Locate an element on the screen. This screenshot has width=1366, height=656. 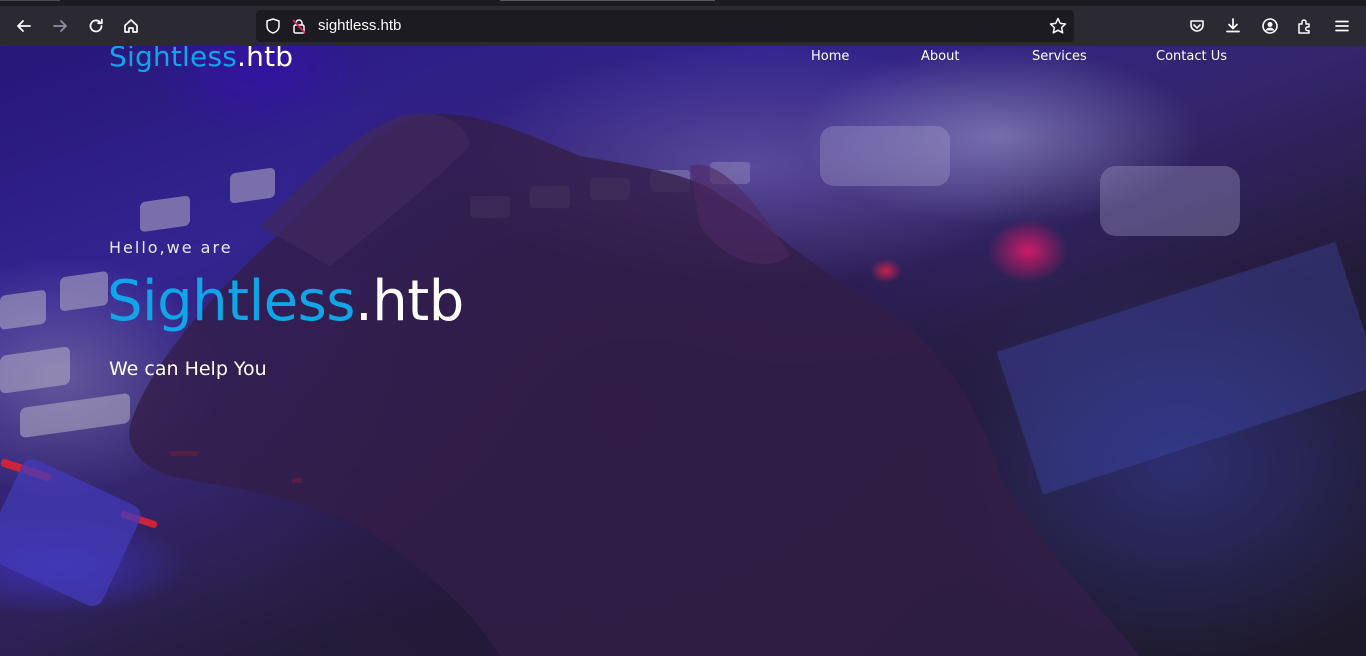
download-icon is located at coordinates (1233, 26).